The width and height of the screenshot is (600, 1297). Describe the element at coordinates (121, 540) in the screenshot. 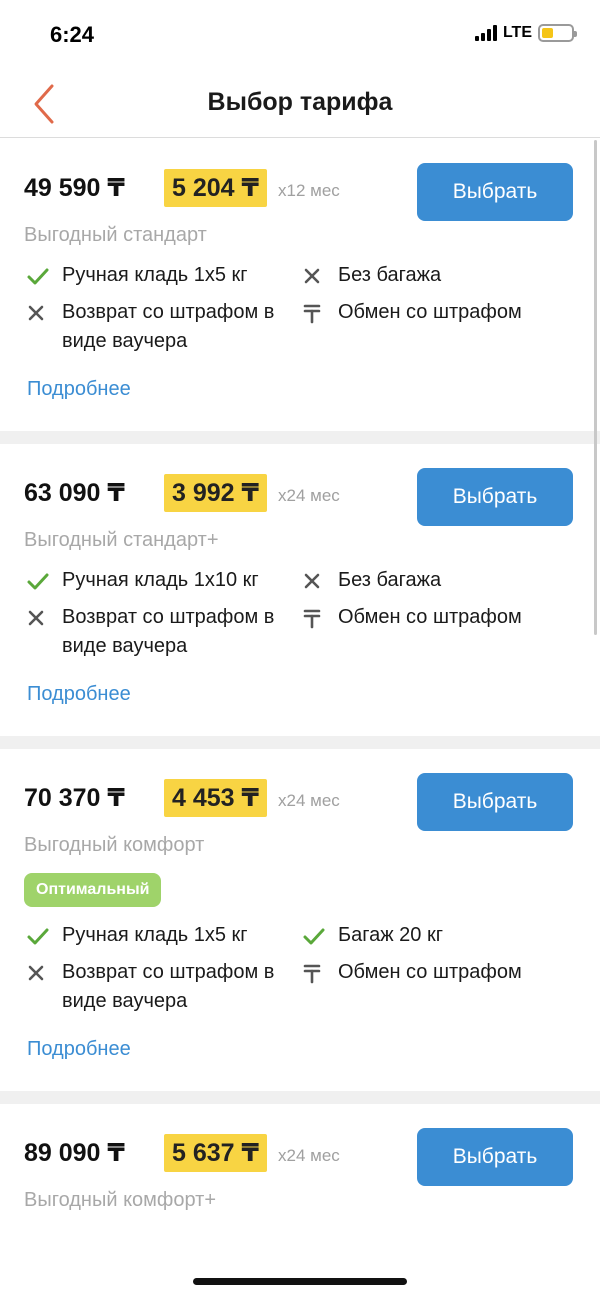

I see `tariff-name: Выгодный стандарт+` at that location.